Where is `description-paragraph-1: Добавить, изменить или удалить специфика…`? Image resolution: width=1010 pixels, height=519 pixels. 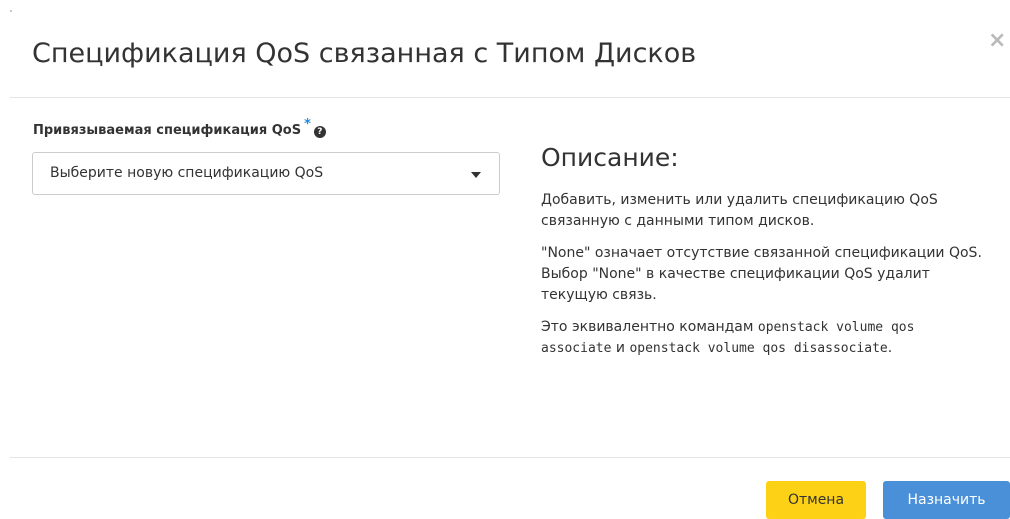
description-paragraph-1: Добавить, изменить или удалить специфика… is located at coordinates (739, 210).